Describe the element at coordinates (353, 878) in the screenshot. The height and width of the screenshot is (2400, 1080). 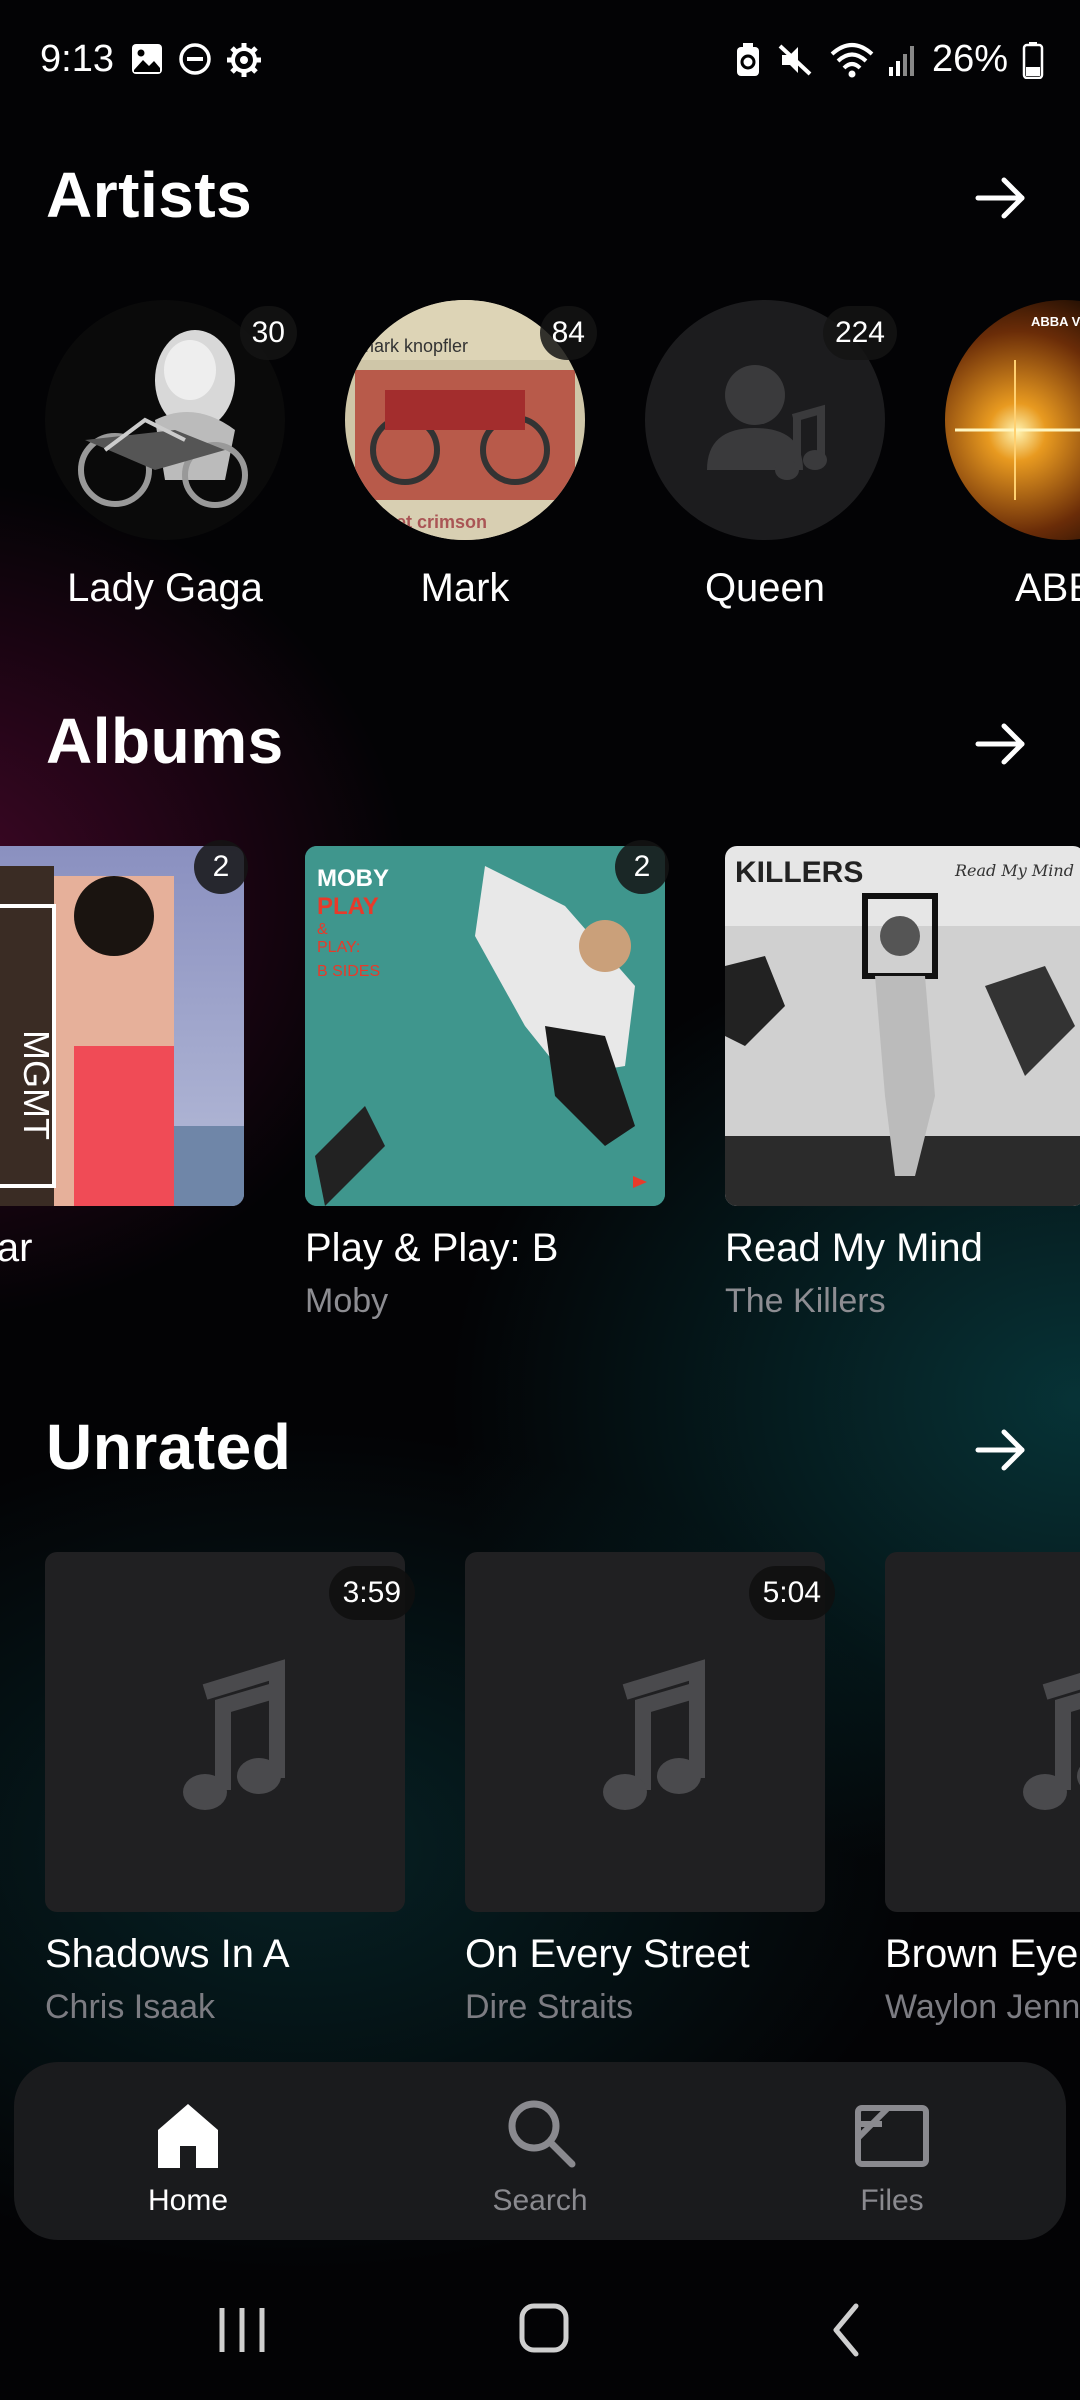
I see `moby-brand-text: MOBY` at that location.